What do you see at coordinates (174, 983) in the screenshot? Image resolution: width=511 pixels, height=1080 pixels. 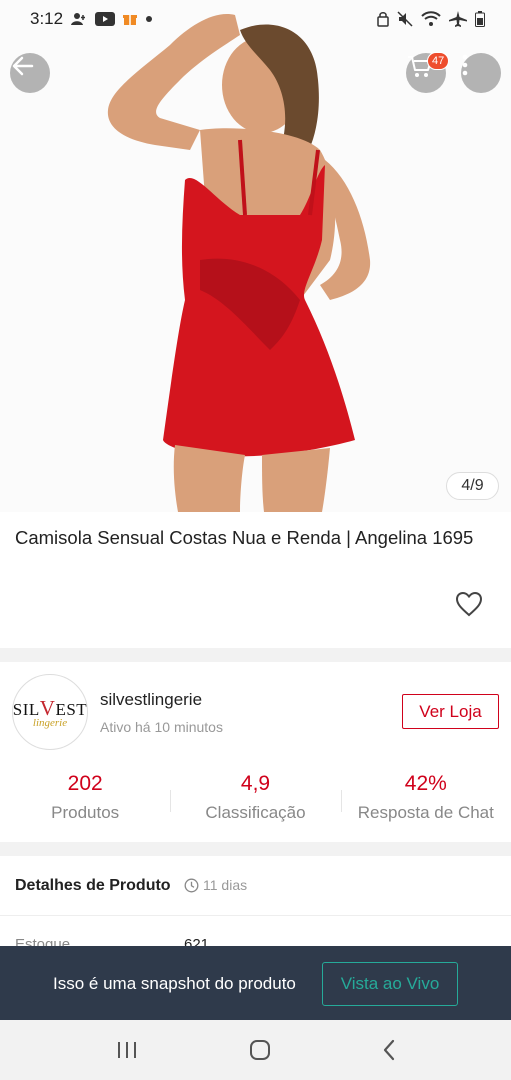 I see `snapshot-message: Isso é uma snapshot do produto` at bounding box center [174, 983].